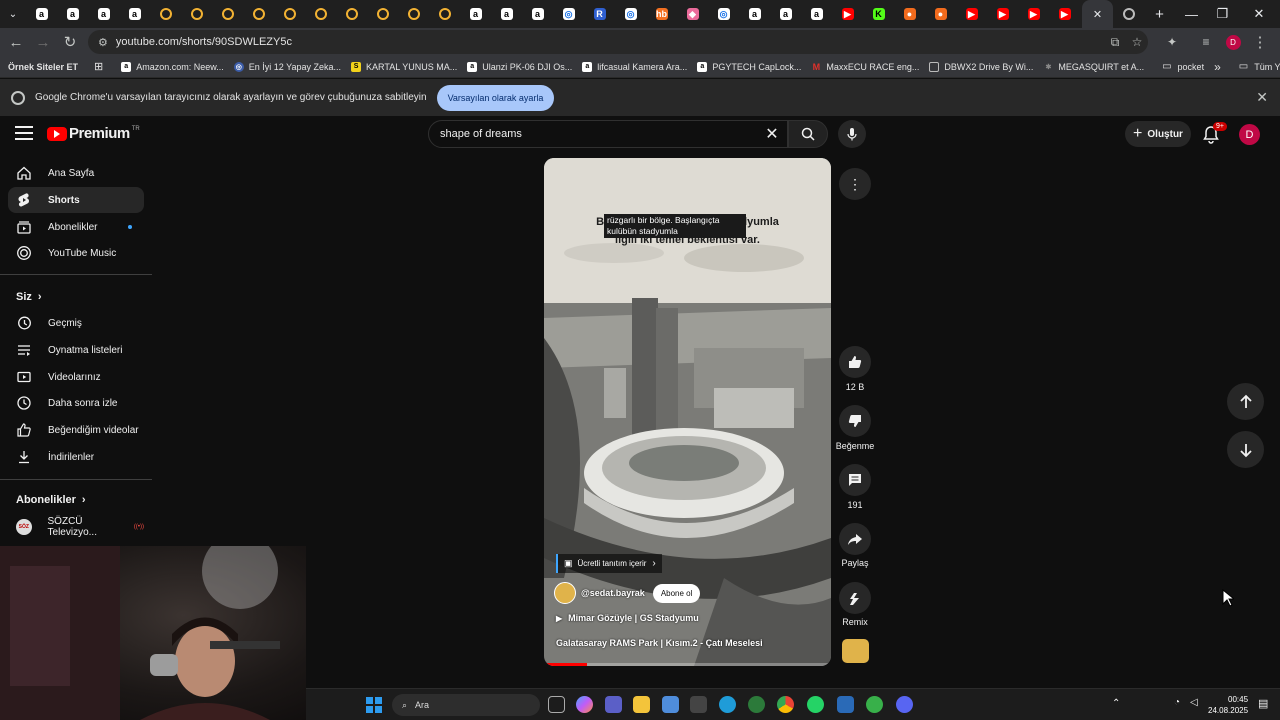 The image size is (1280, 720). What do you see at coordinates (43, 42) in the screenshot?
I see `forward-button: →` at bounding box center [43, 42].